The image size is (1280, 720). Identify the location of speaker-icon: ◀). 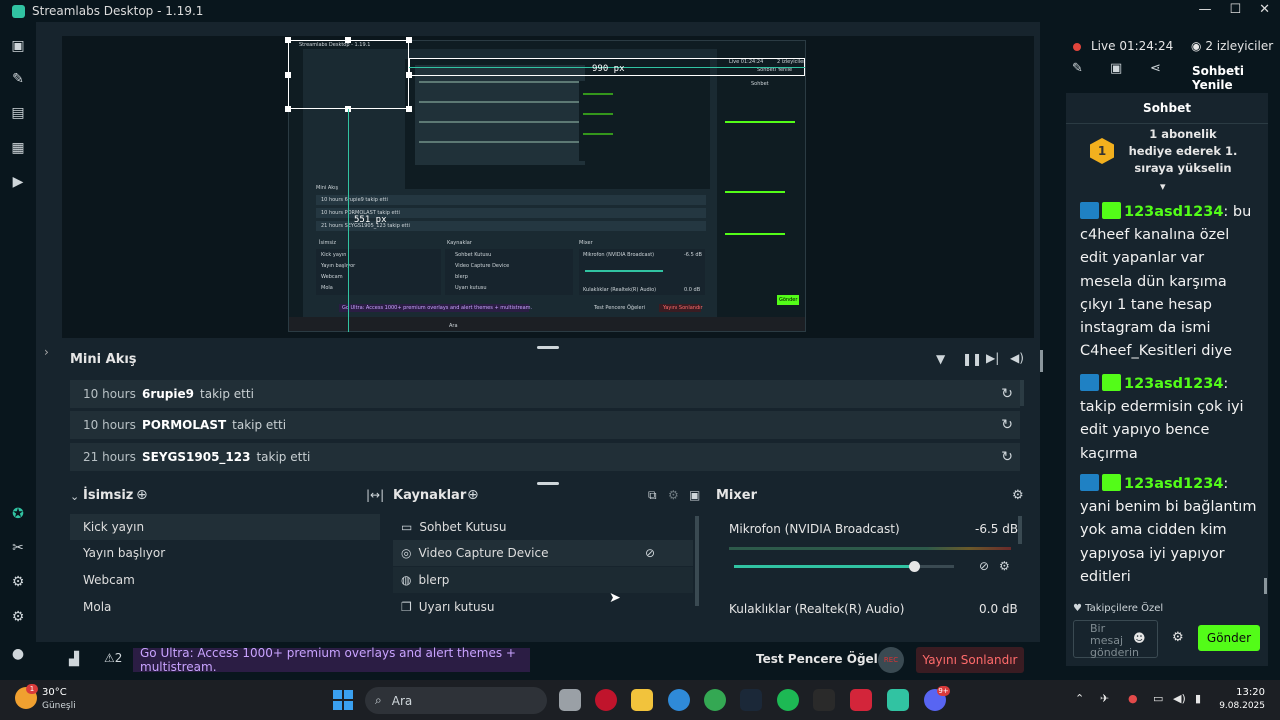
(1179, 698).